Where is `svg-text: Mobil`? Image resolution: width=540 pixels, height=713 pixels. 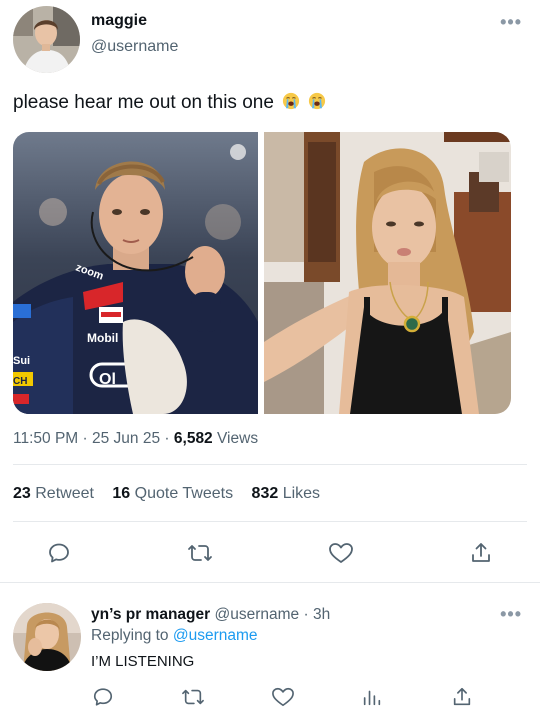
svg-text: Mobil is located at coordinates (102, 338).